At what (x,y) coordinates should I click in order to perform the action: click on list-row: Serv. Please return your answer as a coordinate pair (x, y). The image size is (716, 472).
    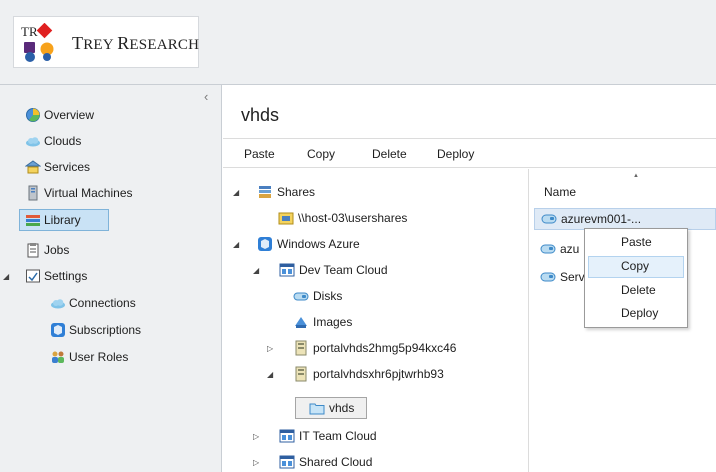
    Looking at the image, I should click on (562, 277).